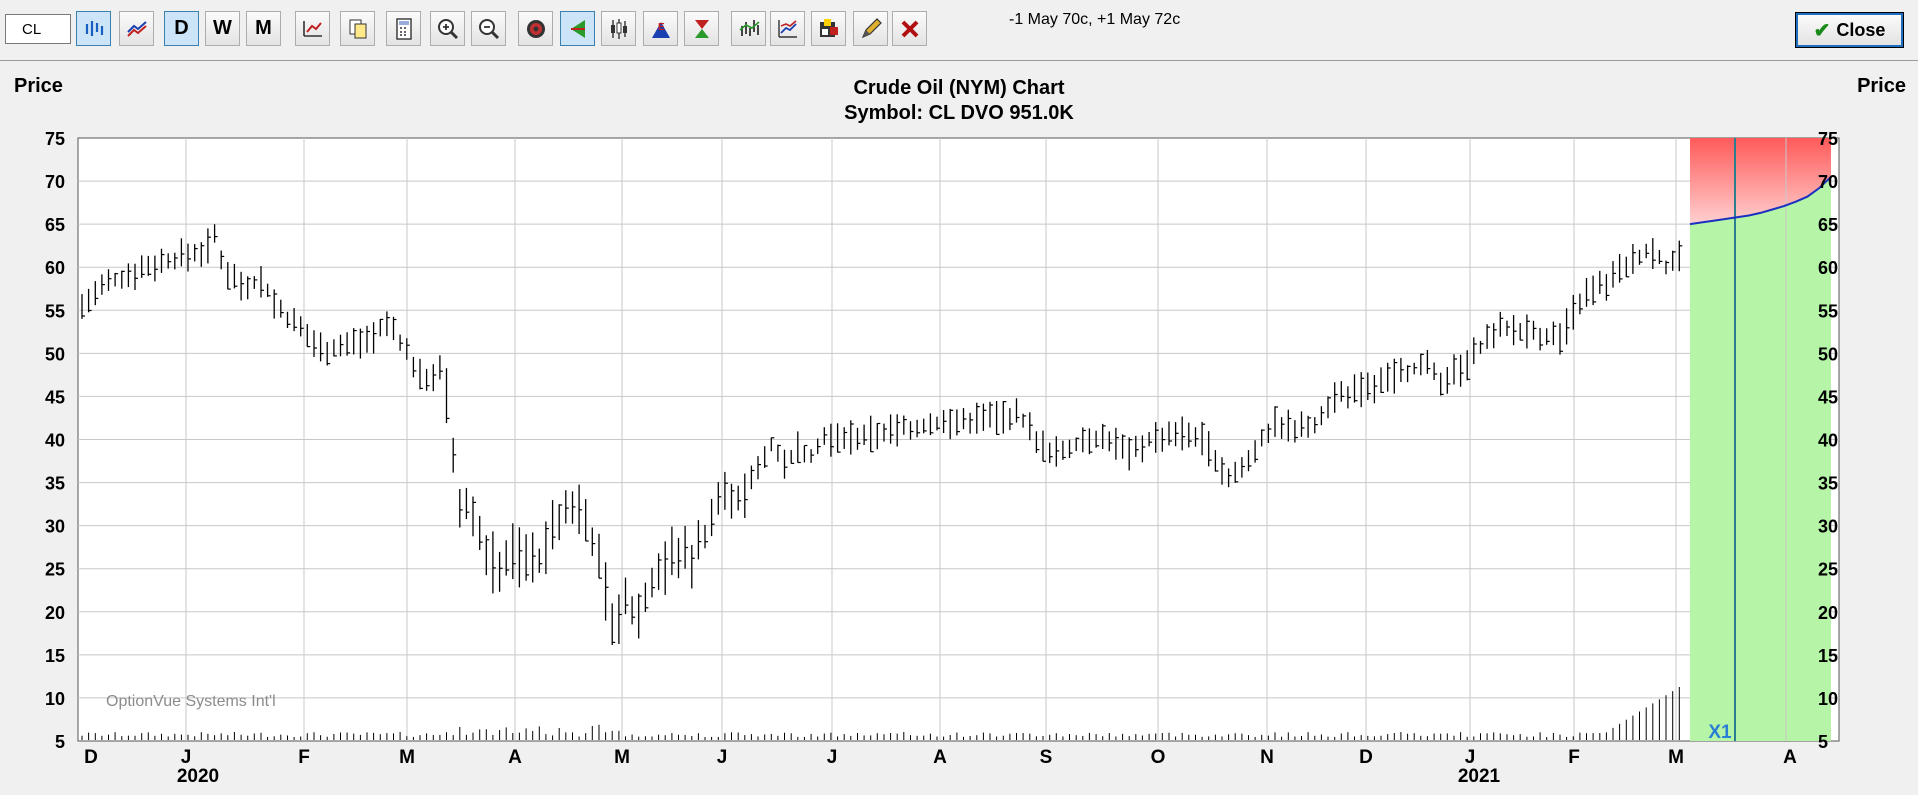  I want to click on y-tick-right: 10, so click(1828, 699).